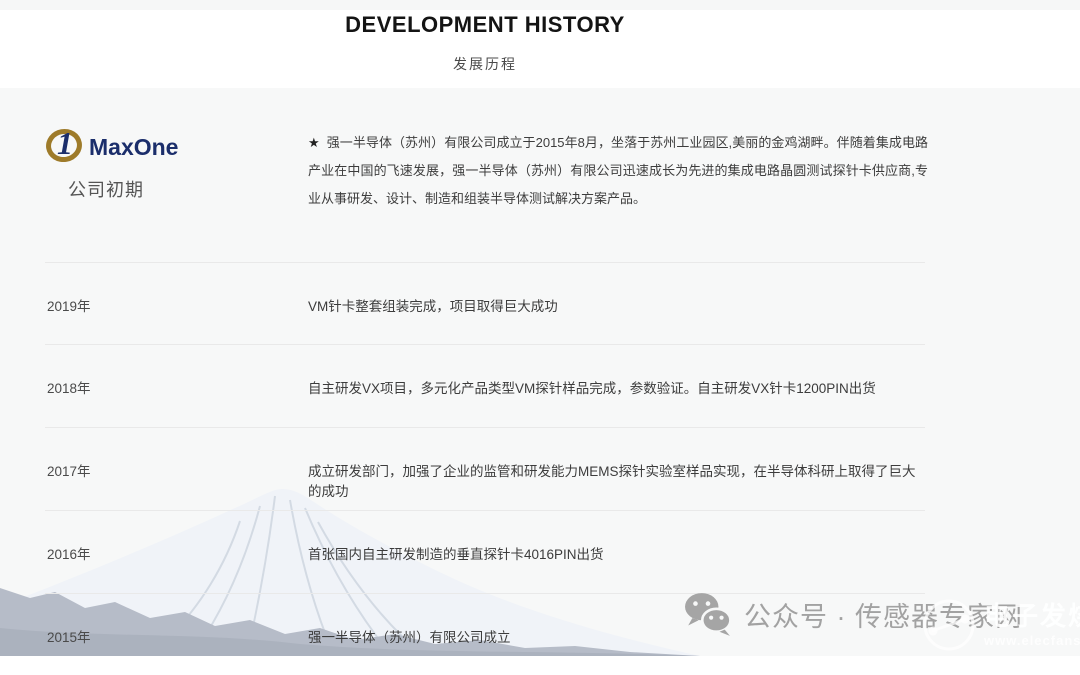 The width and height of the screenshot is (1080, 675). Describe the element at coordinates (69, 637) in the screenshot. I see `timeline-year: 2015年` at that location.